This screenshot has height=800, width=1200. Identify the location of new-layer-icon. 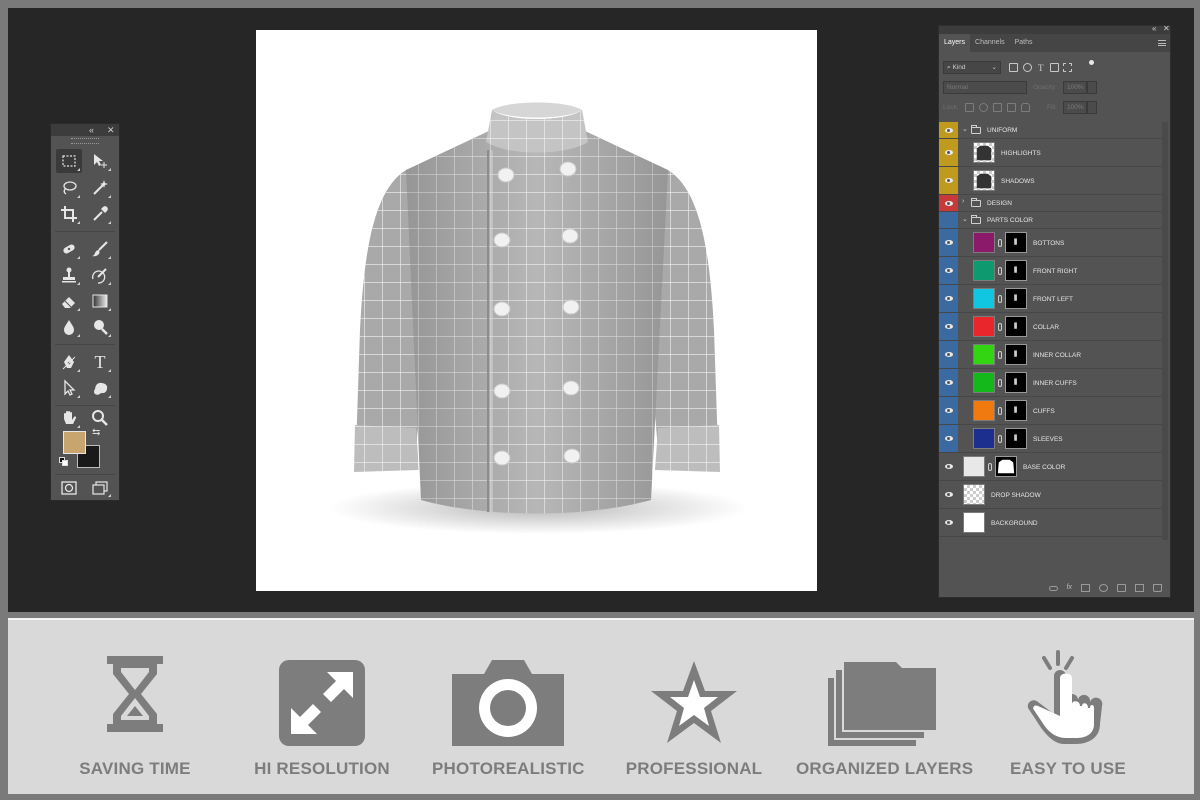
(1139, 588).